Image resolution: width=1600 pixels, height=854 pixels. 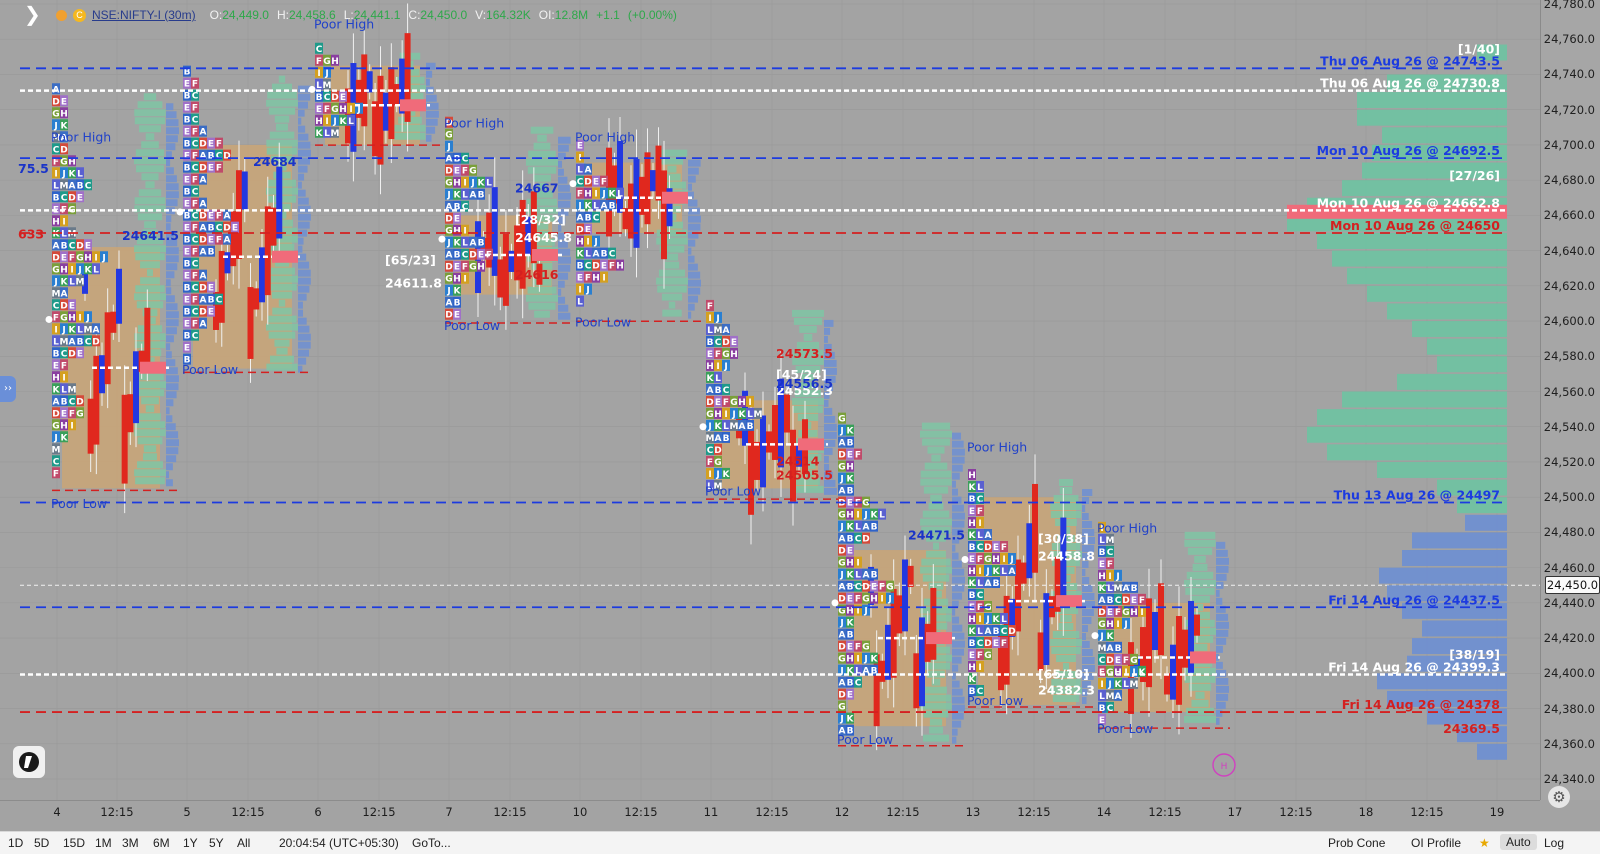 I want to click on star-icon: ★, so click(x=1484, y=843).